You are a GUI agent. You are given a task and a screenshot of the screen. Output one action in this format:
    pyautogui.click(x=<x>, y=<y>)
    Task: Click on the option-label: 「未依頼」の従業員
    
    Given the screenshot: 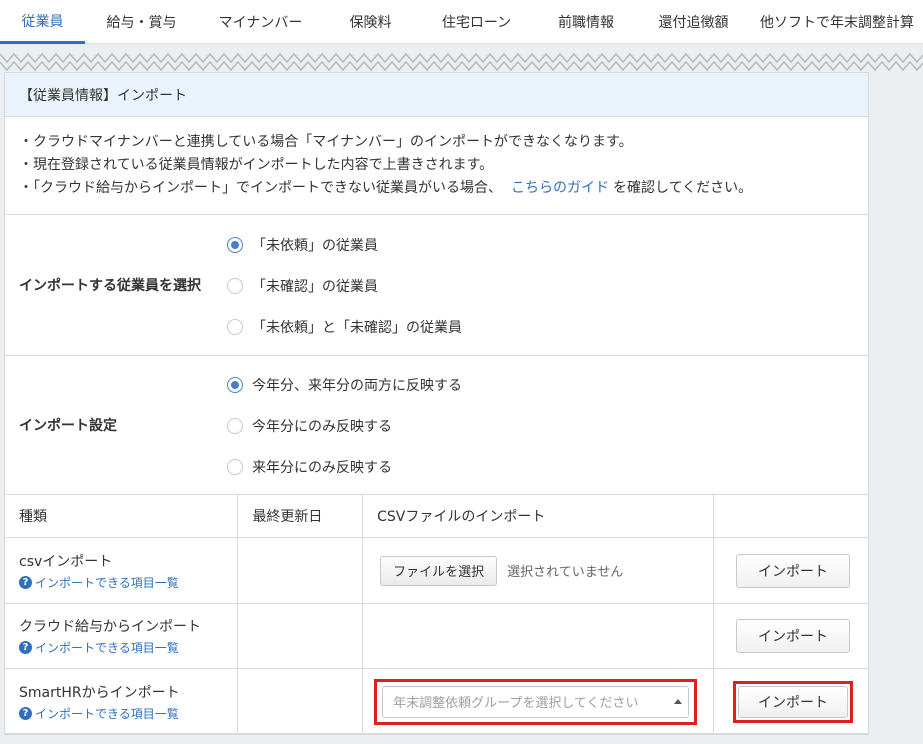 What is the action you would take?
    pyautogui.click(x=315, y=246)
    